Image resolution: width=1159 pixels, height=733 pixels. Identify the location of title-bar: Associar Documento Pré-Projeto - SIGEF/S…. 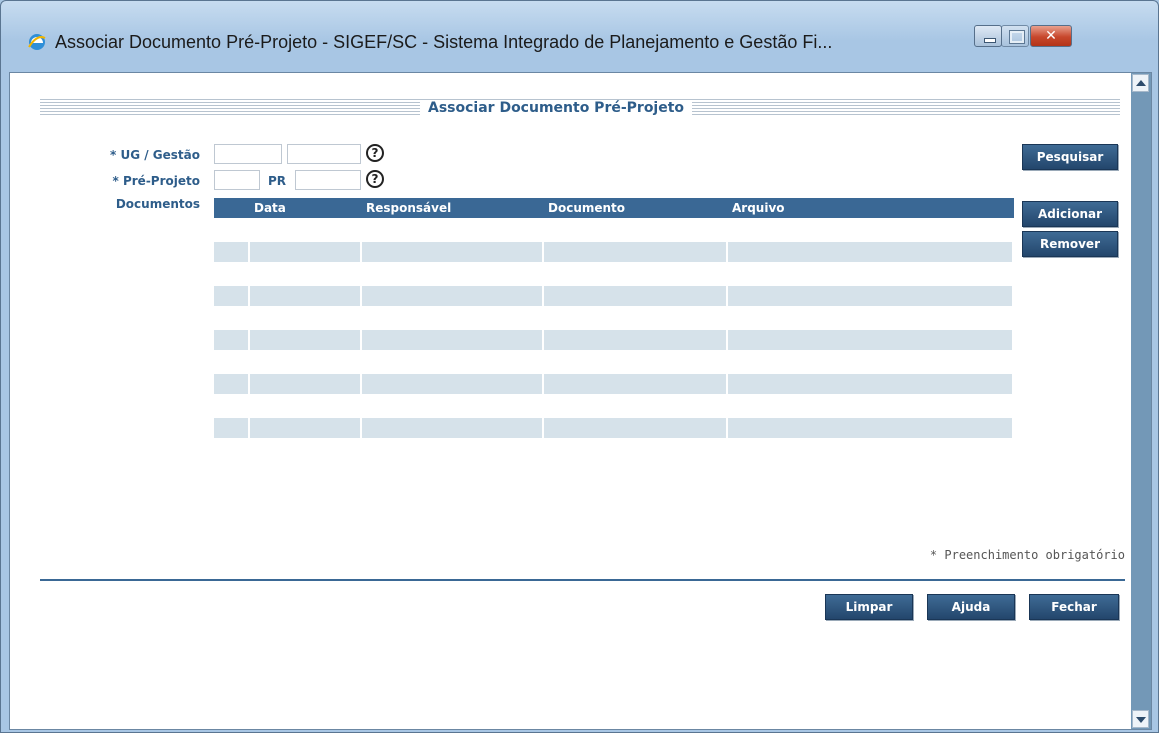
(579, 26).